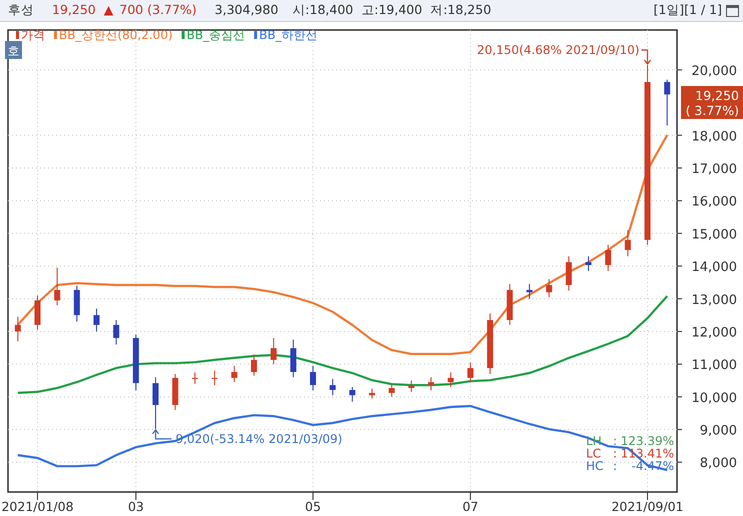 This screenshot has height=516, width=743. I want to click on x-axis-label: 07, so click(470, 506).